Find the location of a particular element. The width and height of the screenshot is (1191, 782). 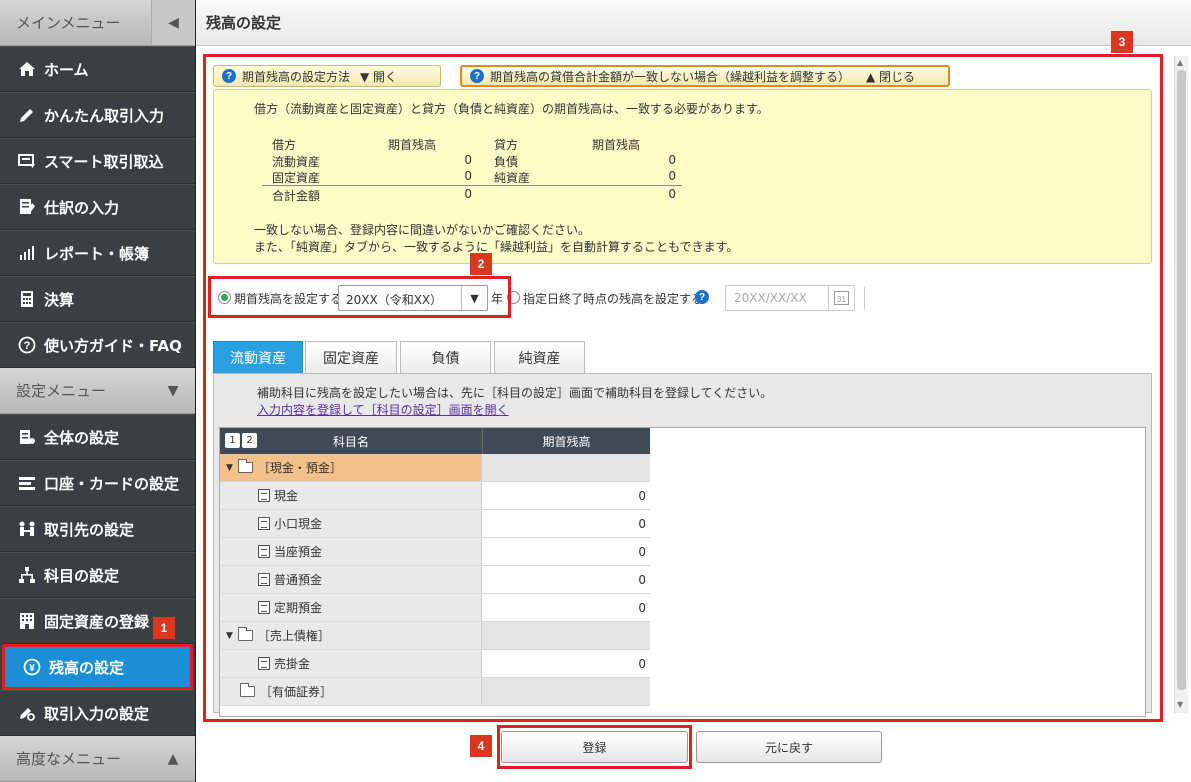

partner-icon is located at coordinates (27, 529).